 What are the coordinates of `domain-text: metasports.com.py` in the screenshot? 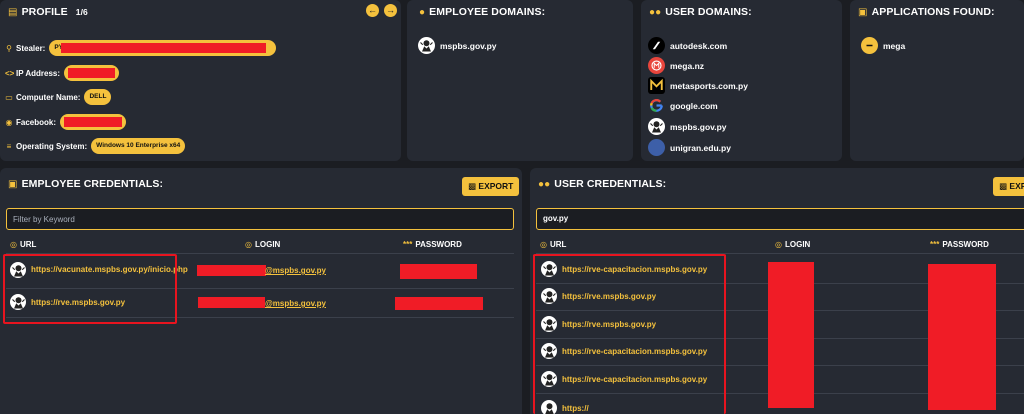 It's located at (709, 85).